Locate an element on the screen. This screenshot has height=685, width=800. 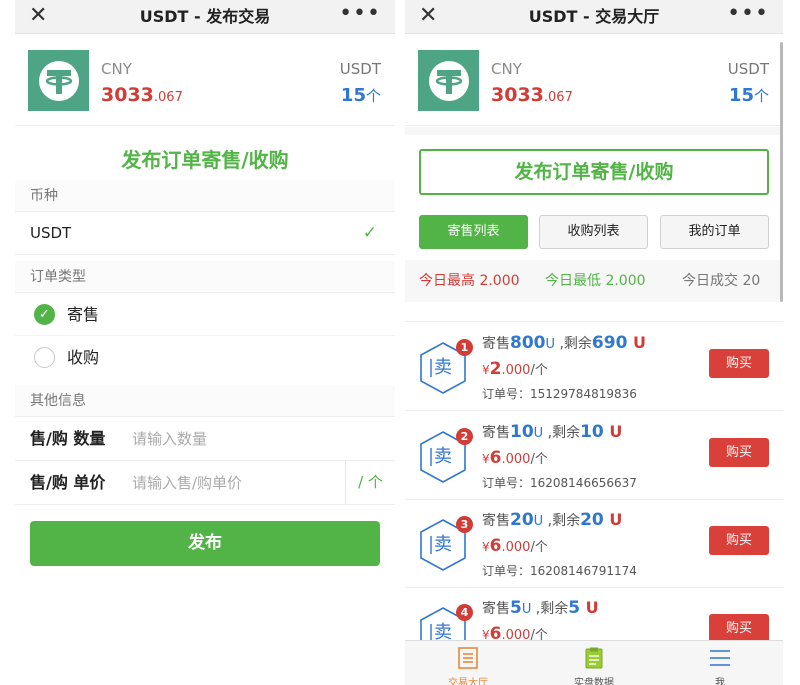
check-icon: ✓ is located at coordinates (369, 233).